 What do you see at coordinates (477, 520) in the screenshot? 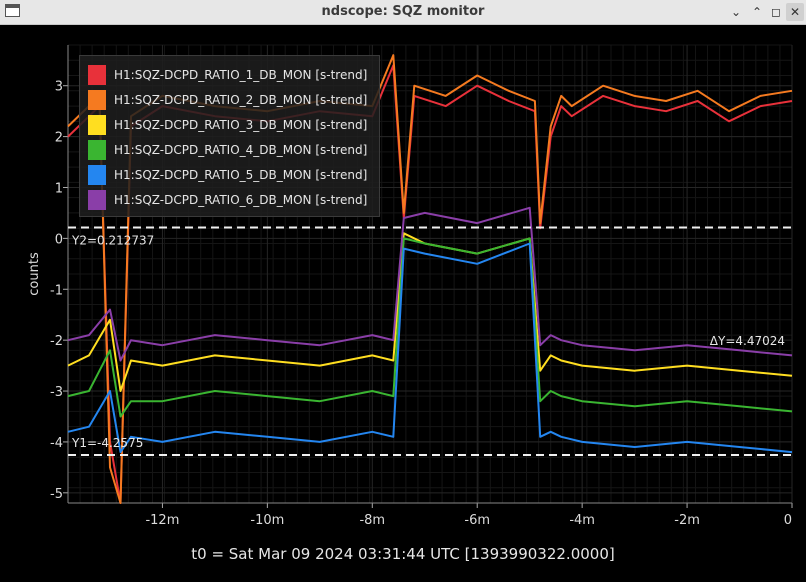
I see `x-tick-label: -6m` at bounding box center [477, 520].